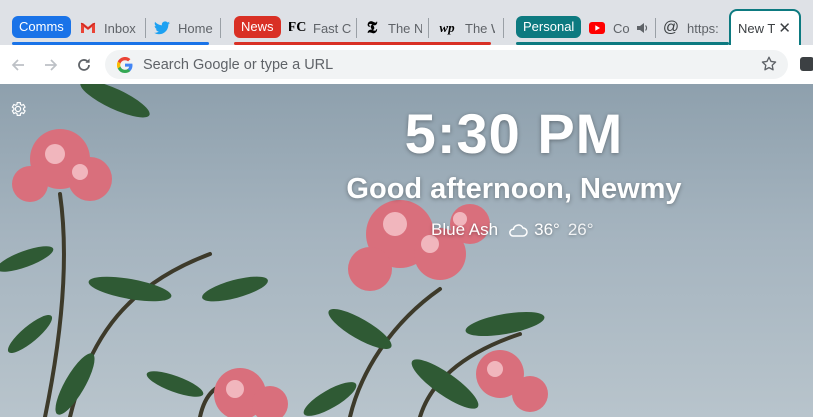 This screenshot has height=417, width=813. Describe the element at coordinates (446, 64) in the screenshot. I see `omnibox: Search Google or type a URL` at that location.